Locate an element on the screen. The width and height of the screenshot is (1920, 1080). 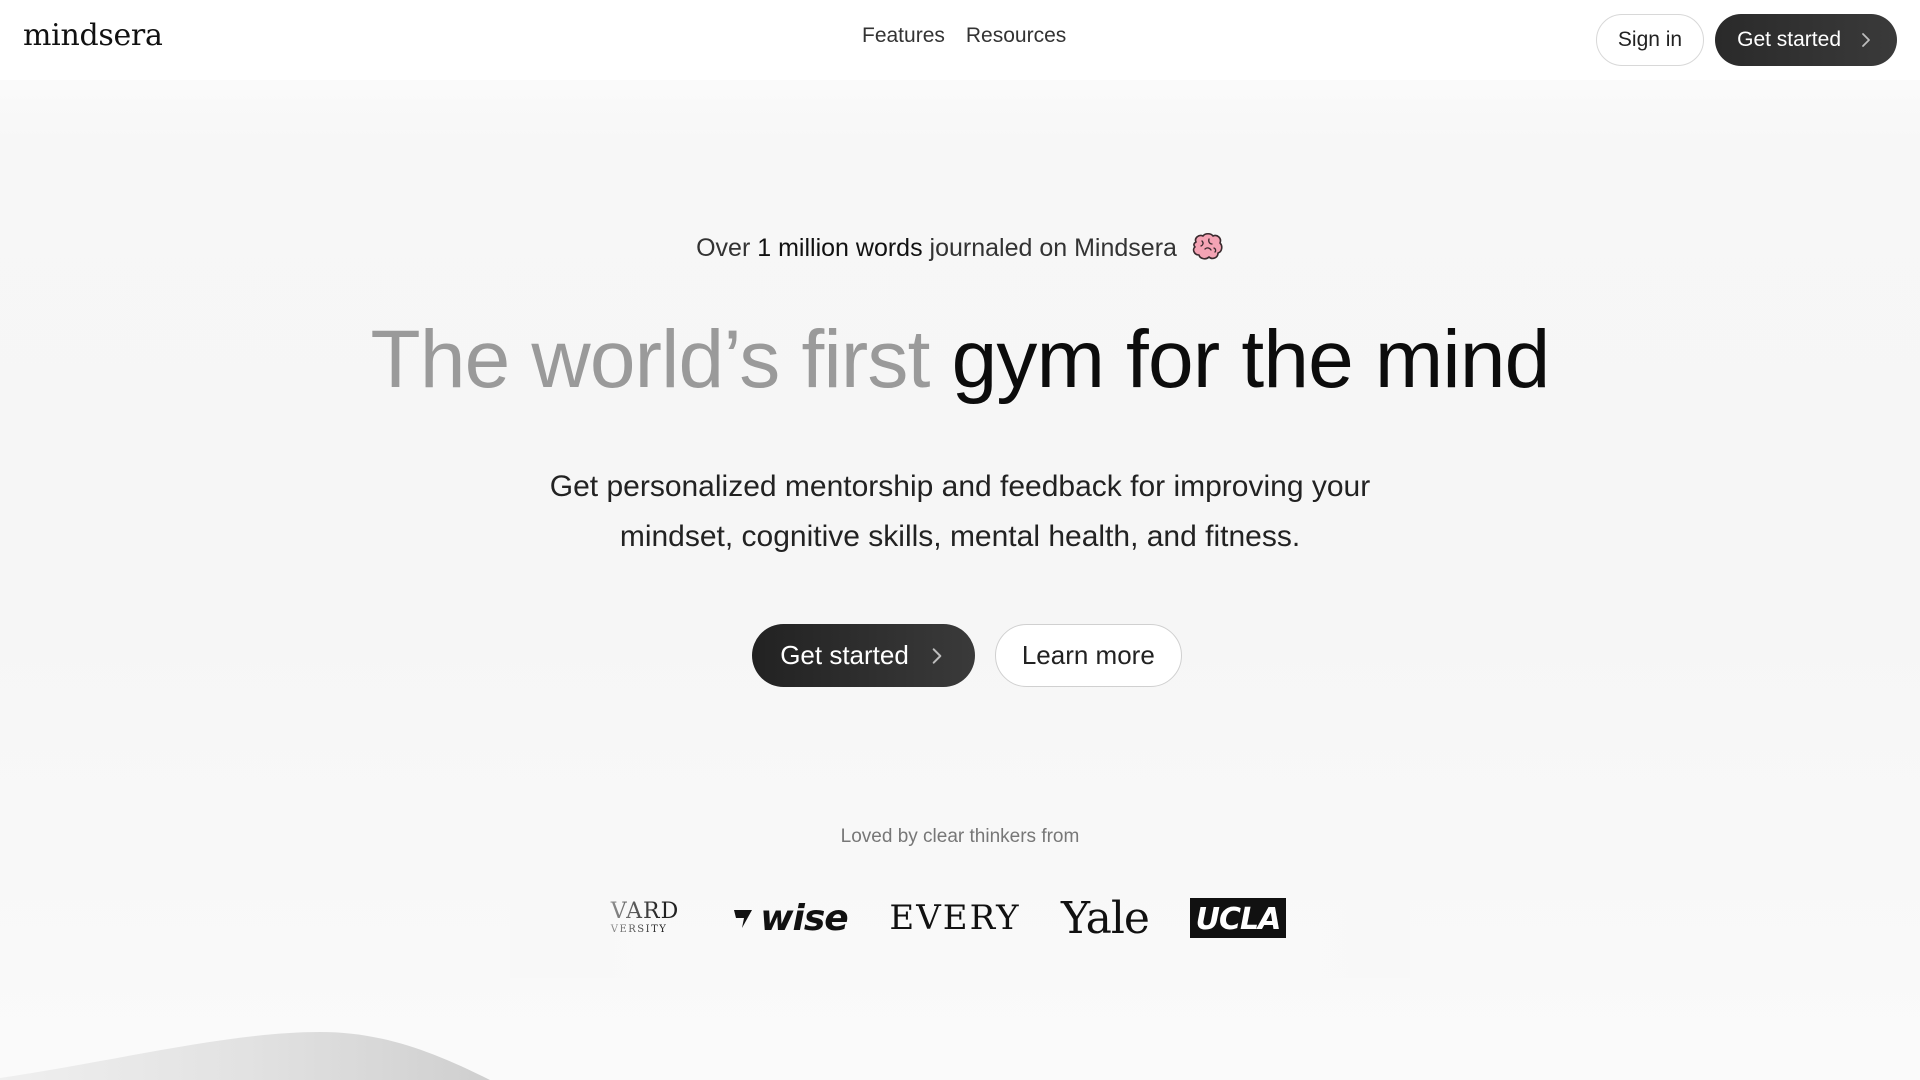
yale-logo-text: Yale is located at coordinates (1105, 918).